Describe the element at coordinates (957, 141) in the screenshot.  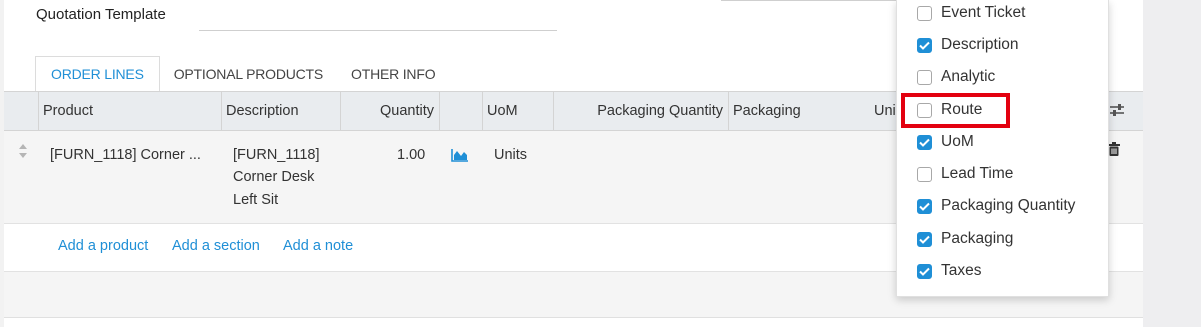
I see `dropdown-item-label: UoM` at that location.